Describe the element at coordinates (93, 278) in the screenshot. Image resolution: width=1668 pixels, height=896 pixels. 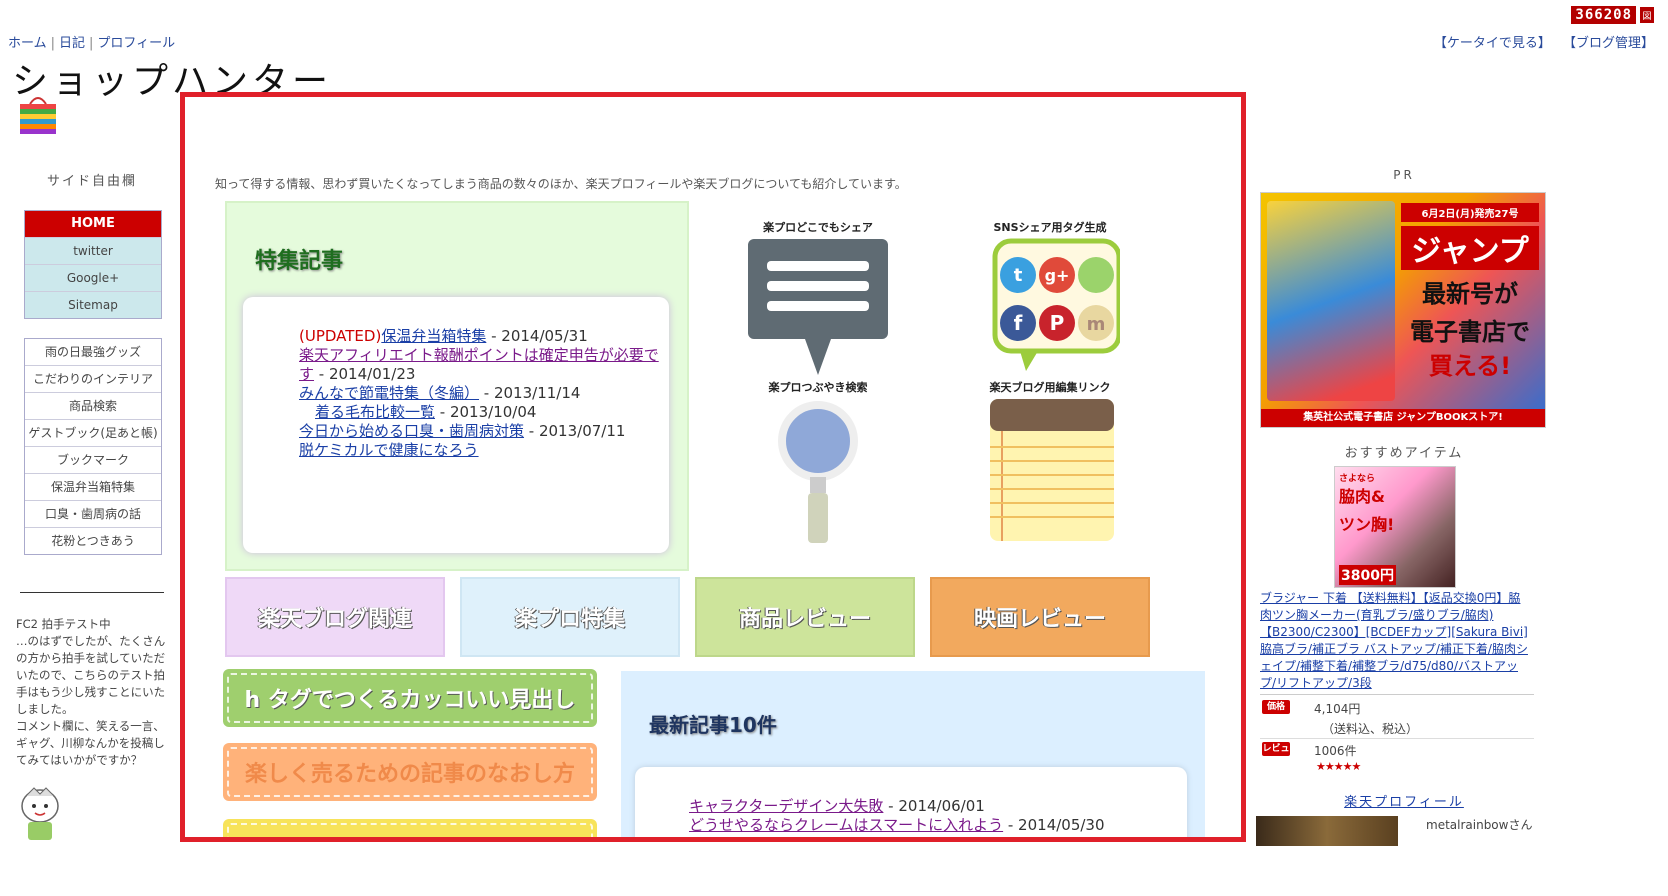
I see `menu-item-googleplus: Google+` at that location.